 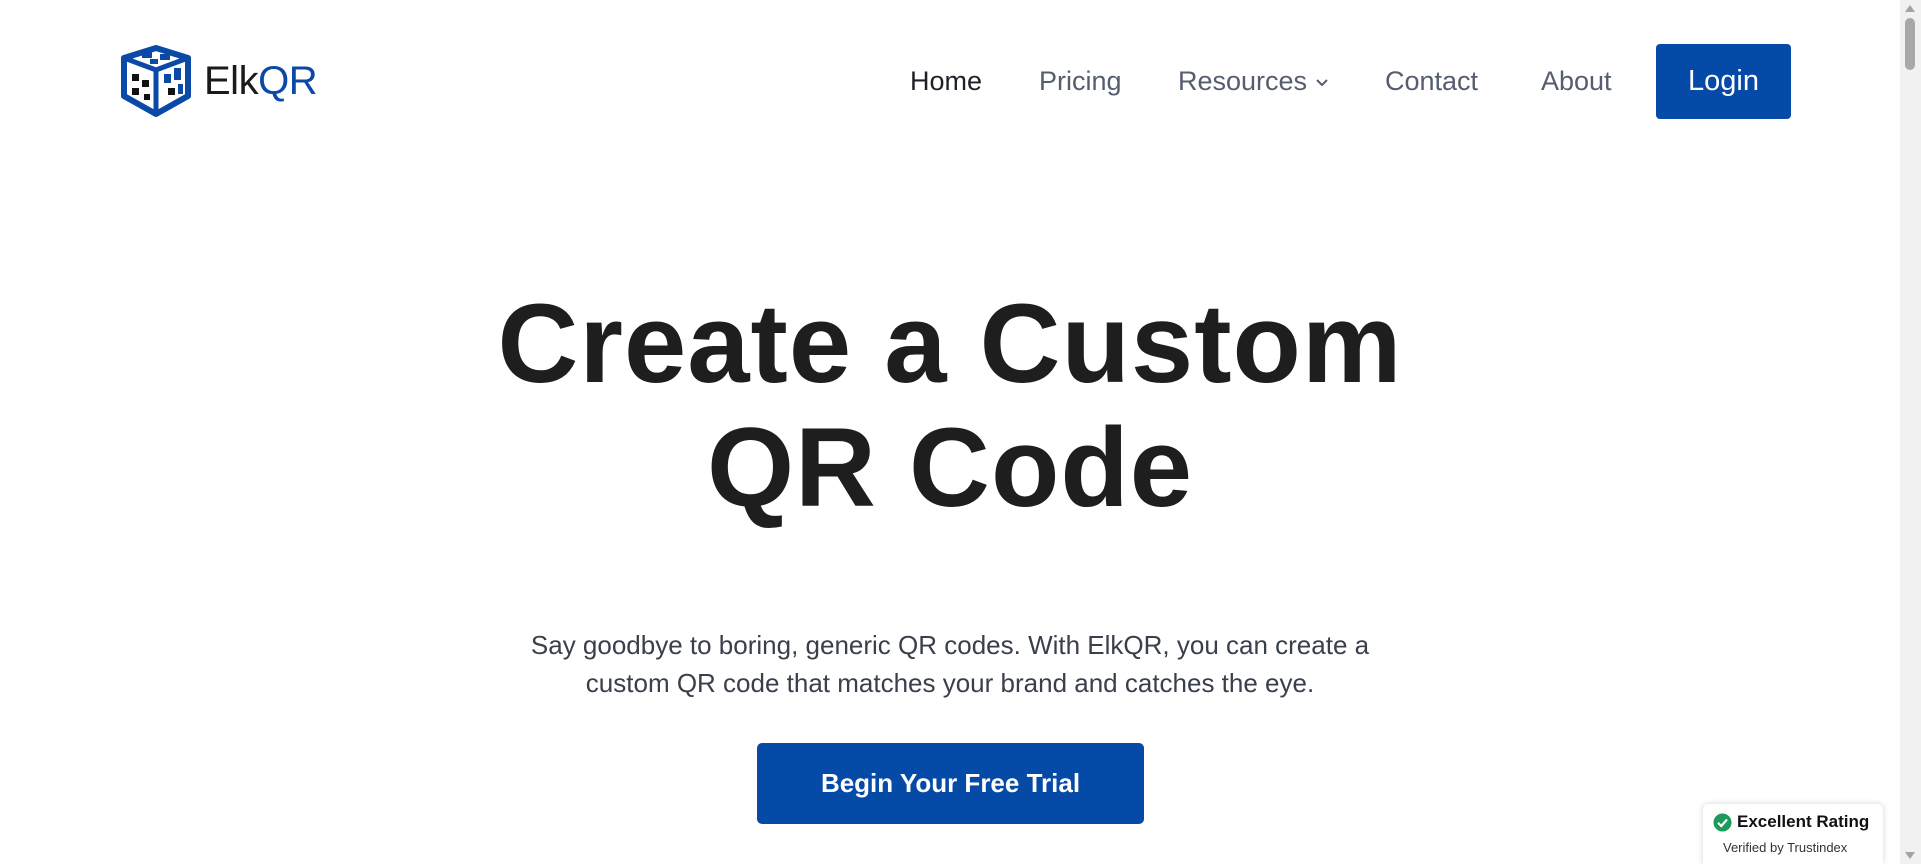 I want to click on hero-title-line2: QR Code, so click(x=950, y=467).